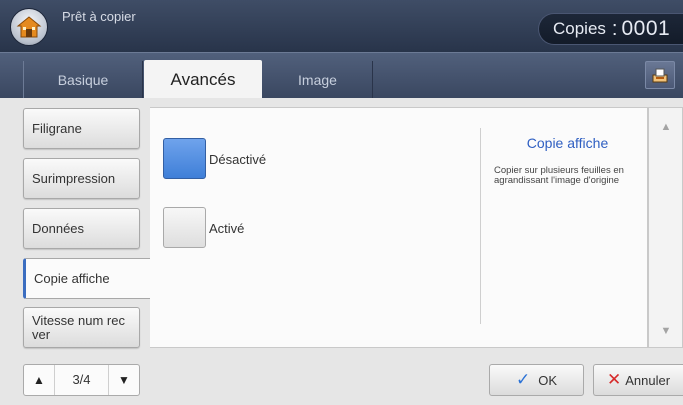 Image resolution: width=683 pixels, height=405 pixels. I want to click on tab-image: Image, so click(318, 80).